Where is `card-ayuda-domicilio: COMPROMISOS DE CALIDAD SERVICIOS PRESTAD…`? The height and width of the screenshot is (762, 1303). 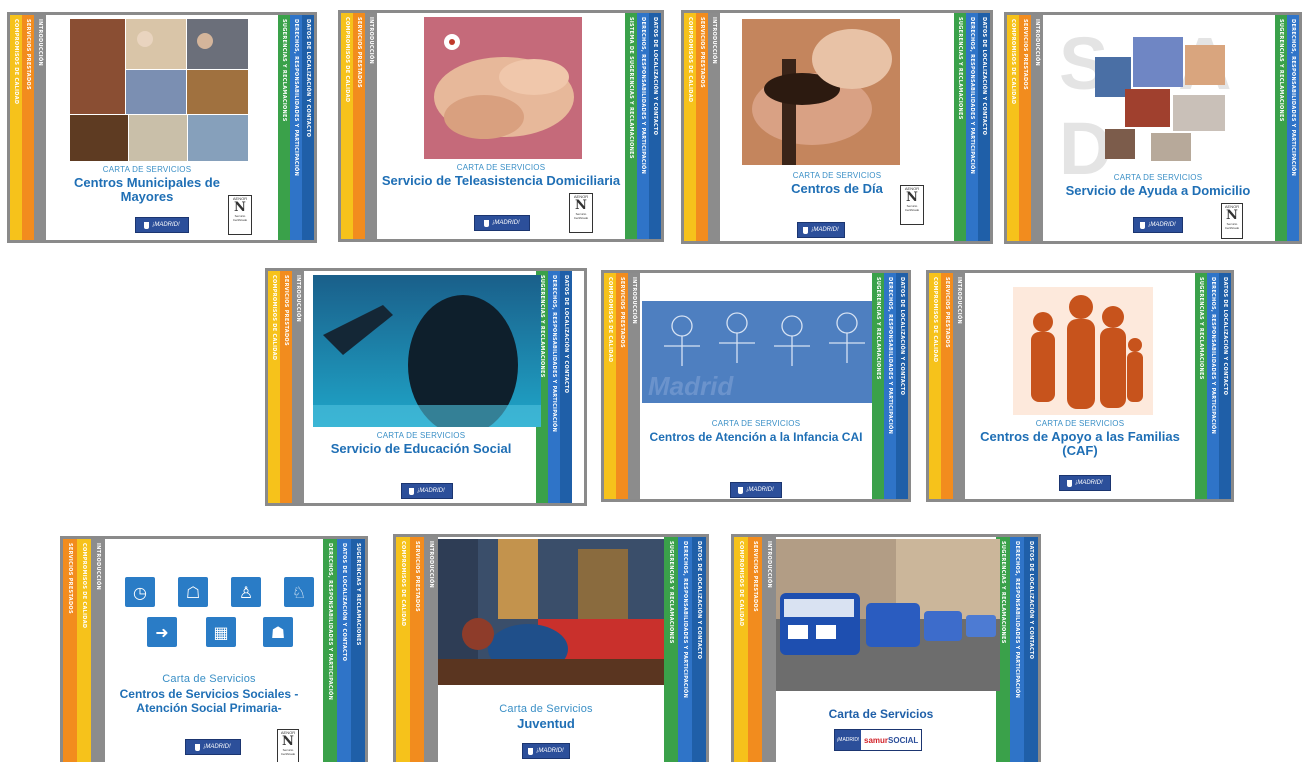 card-ayuda-domicilio: COMPROMISOS DE CALIDAD SERVICIOS PRESTAD… is located at coordinates (1153, 128).